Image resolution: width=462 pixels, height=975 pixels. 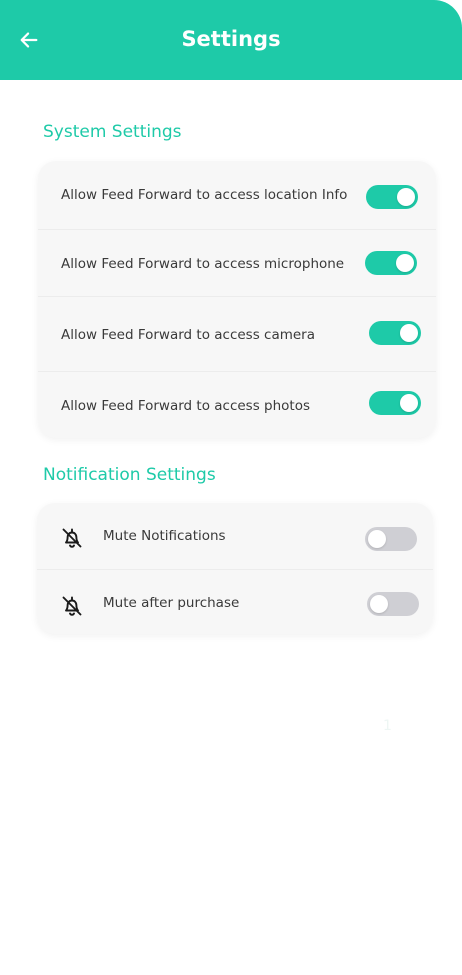 What do you see at coordinates (393, 604) in the screenshot?
I see `mute-after-purchase-toggle` at bounding box center [393, 604].